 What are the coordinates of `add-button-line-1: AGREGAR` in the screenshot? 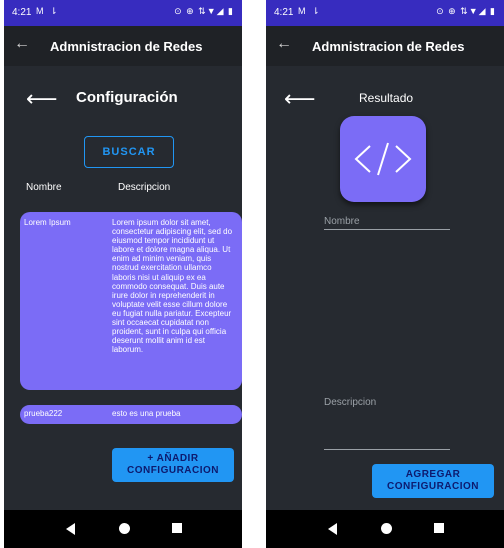 It's located at (433, 474).